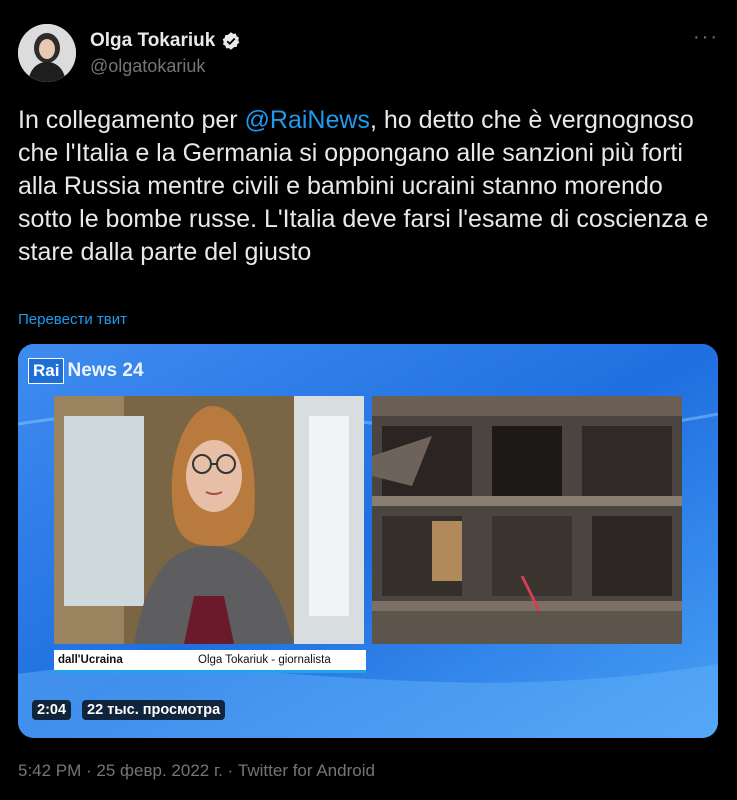  I want to click on author-name-row: Olga Tokariuk, so click(165, 41).